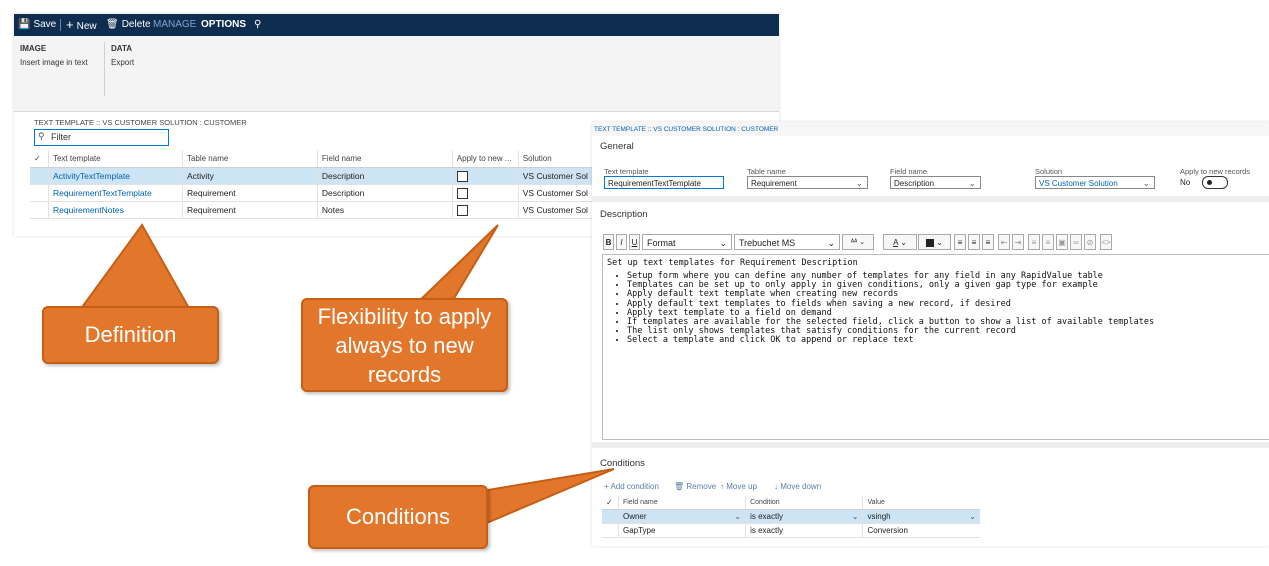  I want to click on conditions-callout-pointer, so click(542, 500).